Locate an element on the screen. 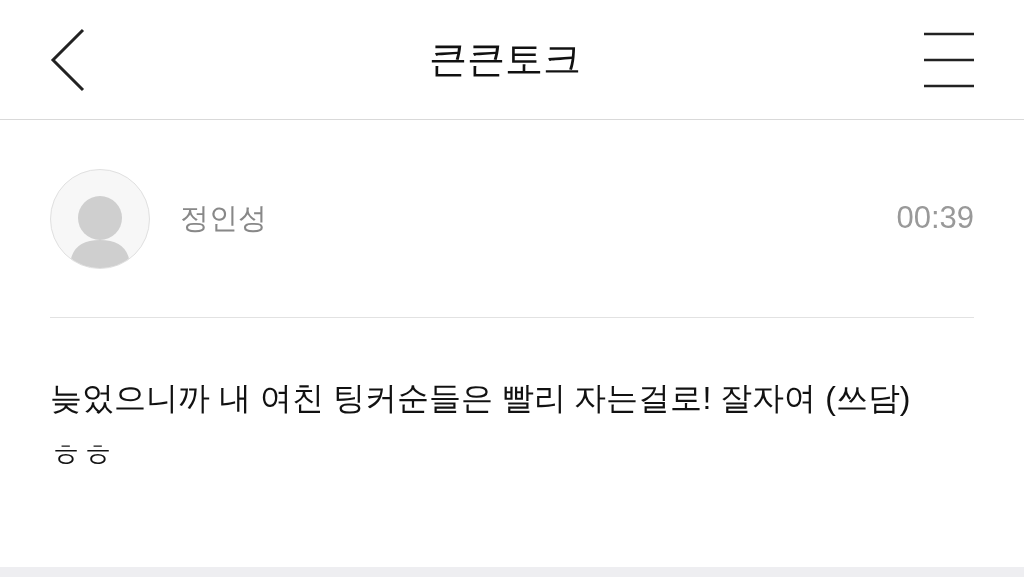  post-time: 00:39 is located at coordinates (935, 218).